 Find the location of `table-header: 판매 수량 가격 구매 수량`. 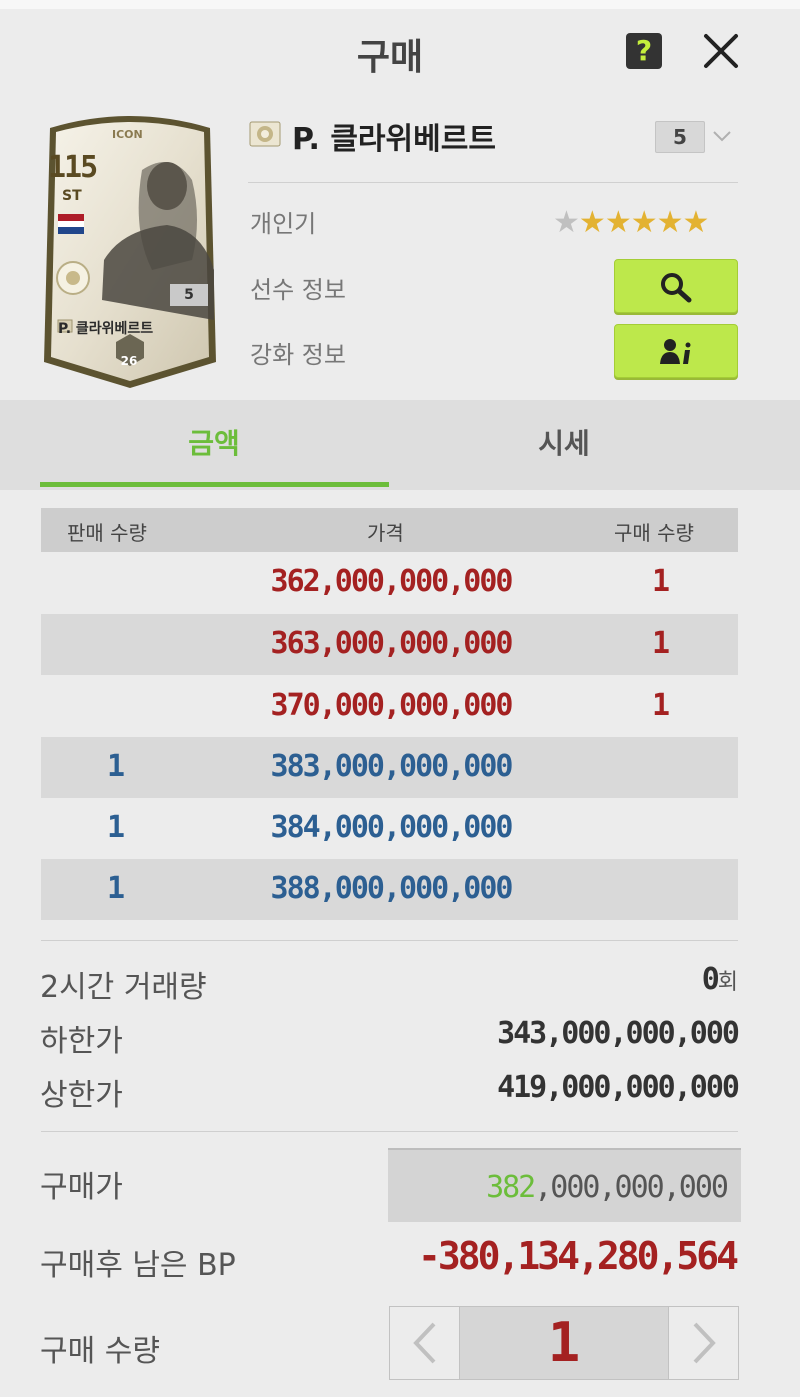

table-header: 판매 수량 가격 구매 수량 is located at coordinates (389, 530).